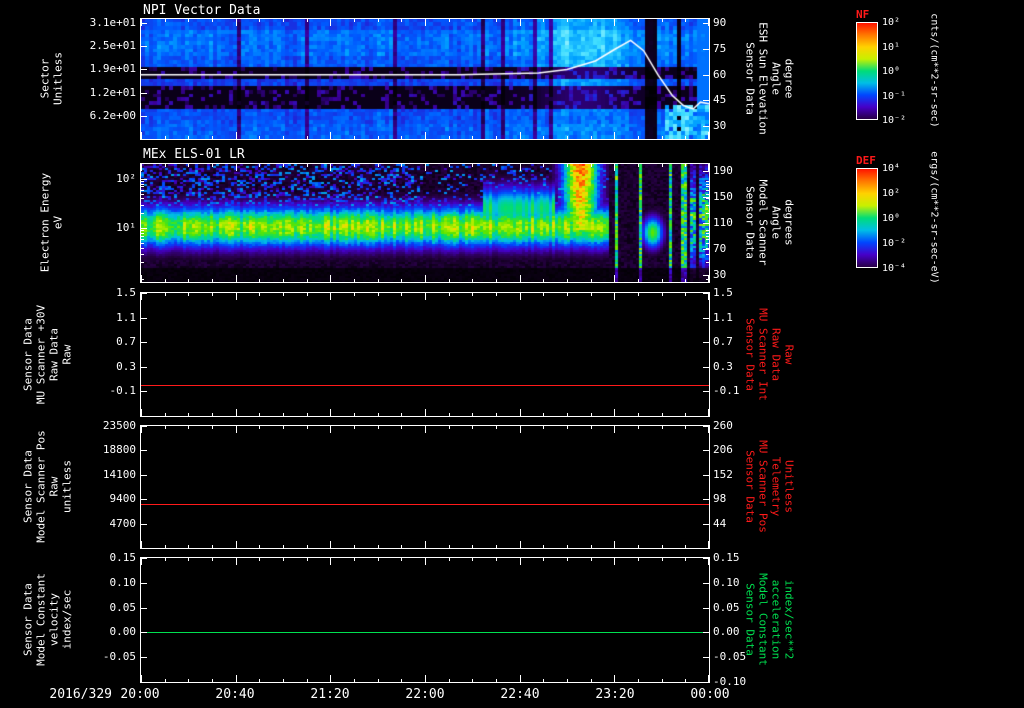 The height and width of the screenshot is (708, 1024). Describe the element at coordinates (934, 217) in the screenshot. I see `colorbar-unit-def: ergs/(cm**2-sr-sec-eV)` at that location.